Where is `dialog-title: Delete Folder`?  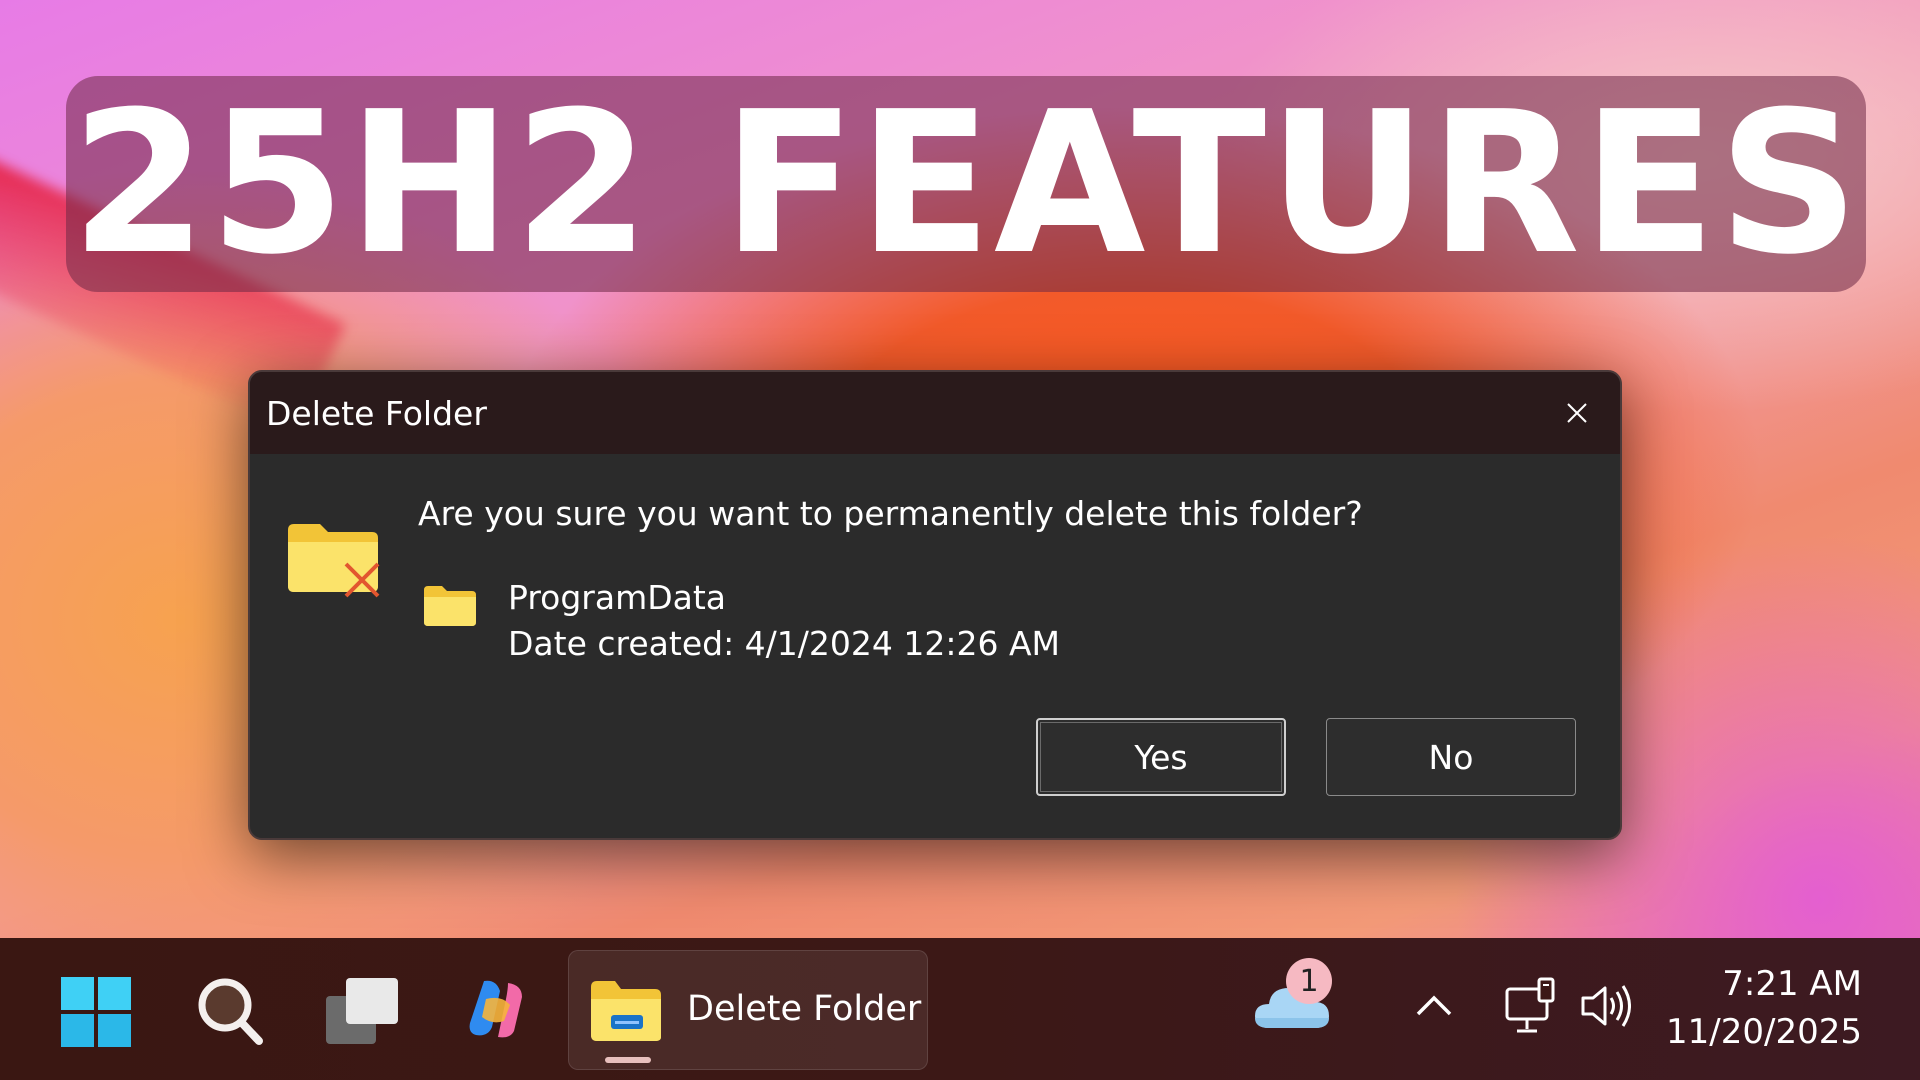
dialog-title: Delete Folder is located at coordinates (376, 413).